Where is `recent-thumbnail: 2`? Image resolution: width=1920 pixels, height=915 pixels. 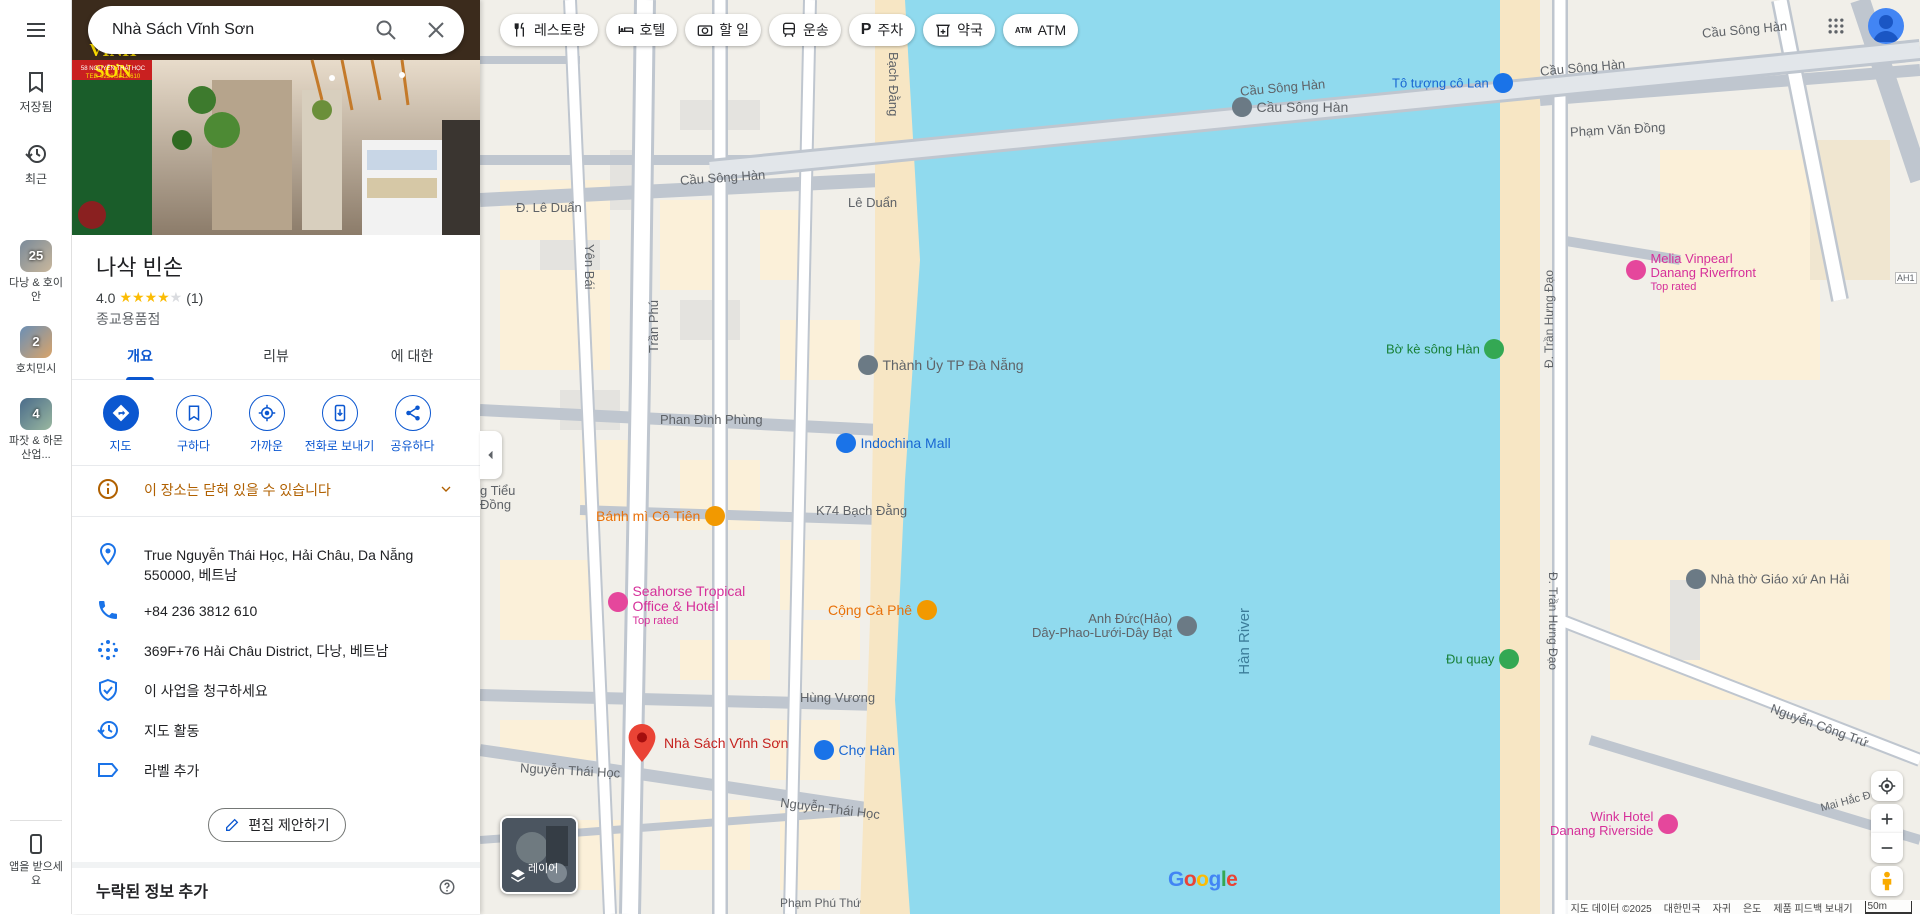 recent-thumbnail: 2 is located at coordinates (36, 342).